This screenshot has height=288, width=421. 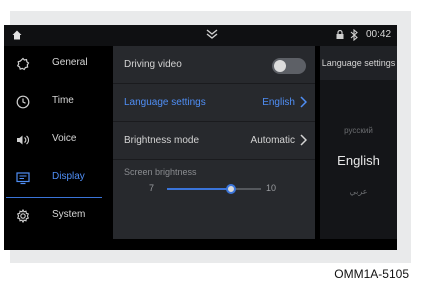 I want to click on brightness-slider-track, so click(x=214, y=189).